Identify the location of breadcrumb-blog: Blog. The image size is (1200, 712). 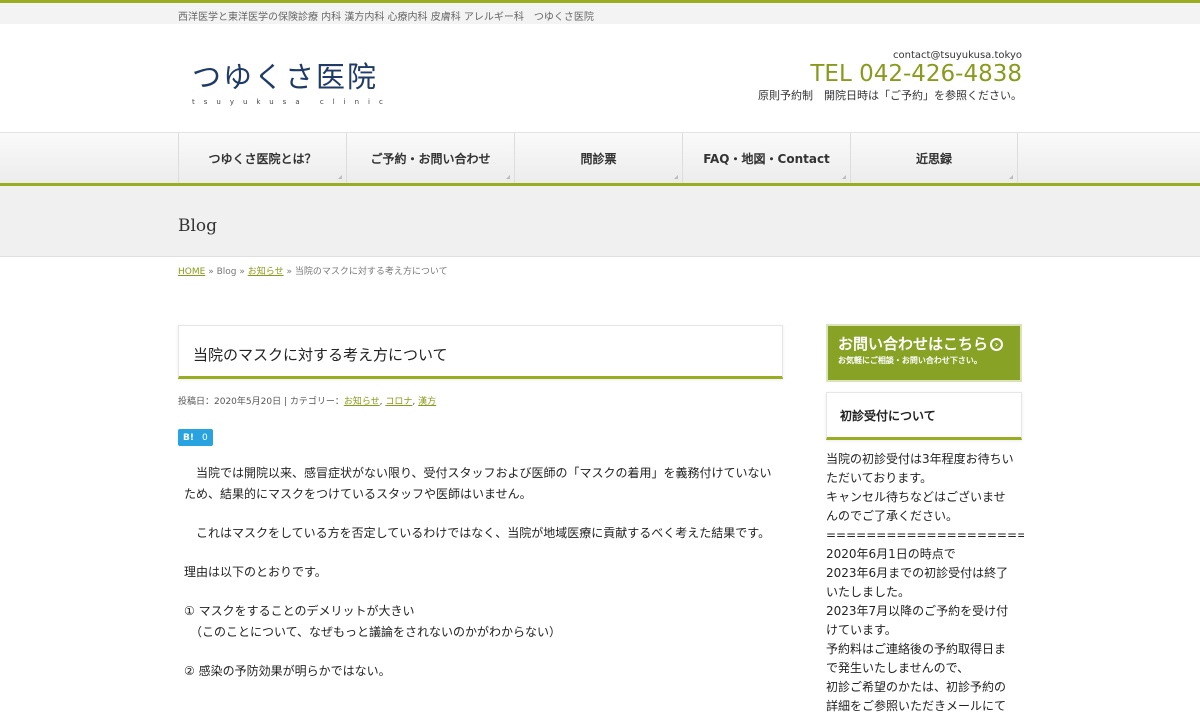
(226, 272).